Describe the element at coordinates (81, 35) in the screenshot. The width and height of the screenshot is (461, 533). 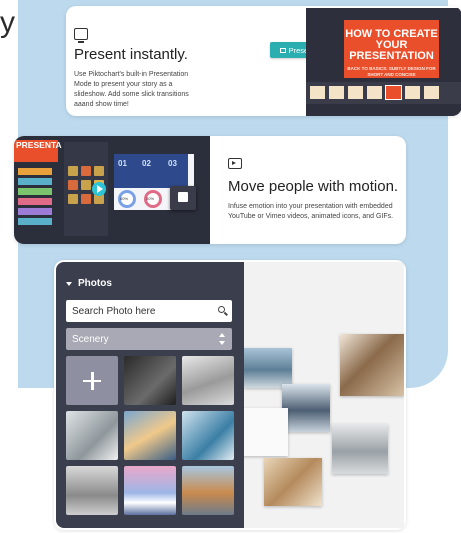
I see `monitor-icon` at that location.